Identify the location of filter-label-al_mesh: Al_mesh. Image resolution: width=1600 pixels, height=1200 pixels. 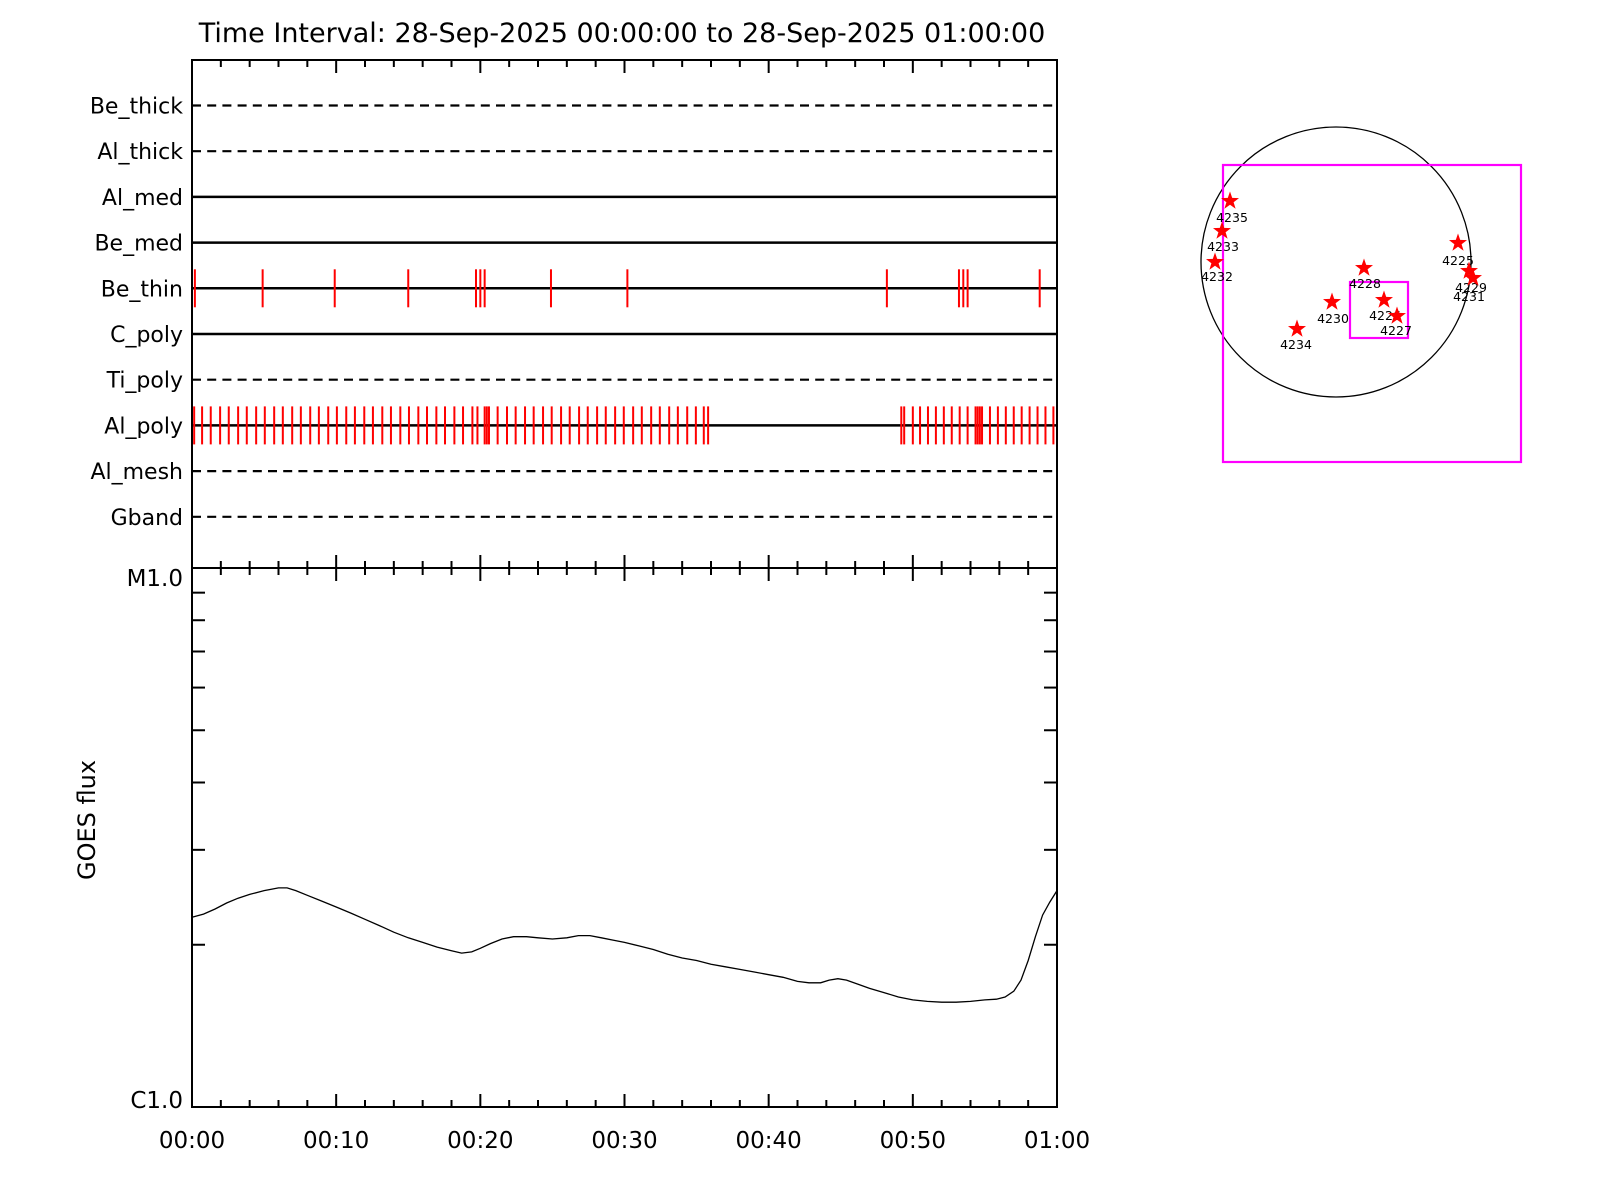
(136, 472).